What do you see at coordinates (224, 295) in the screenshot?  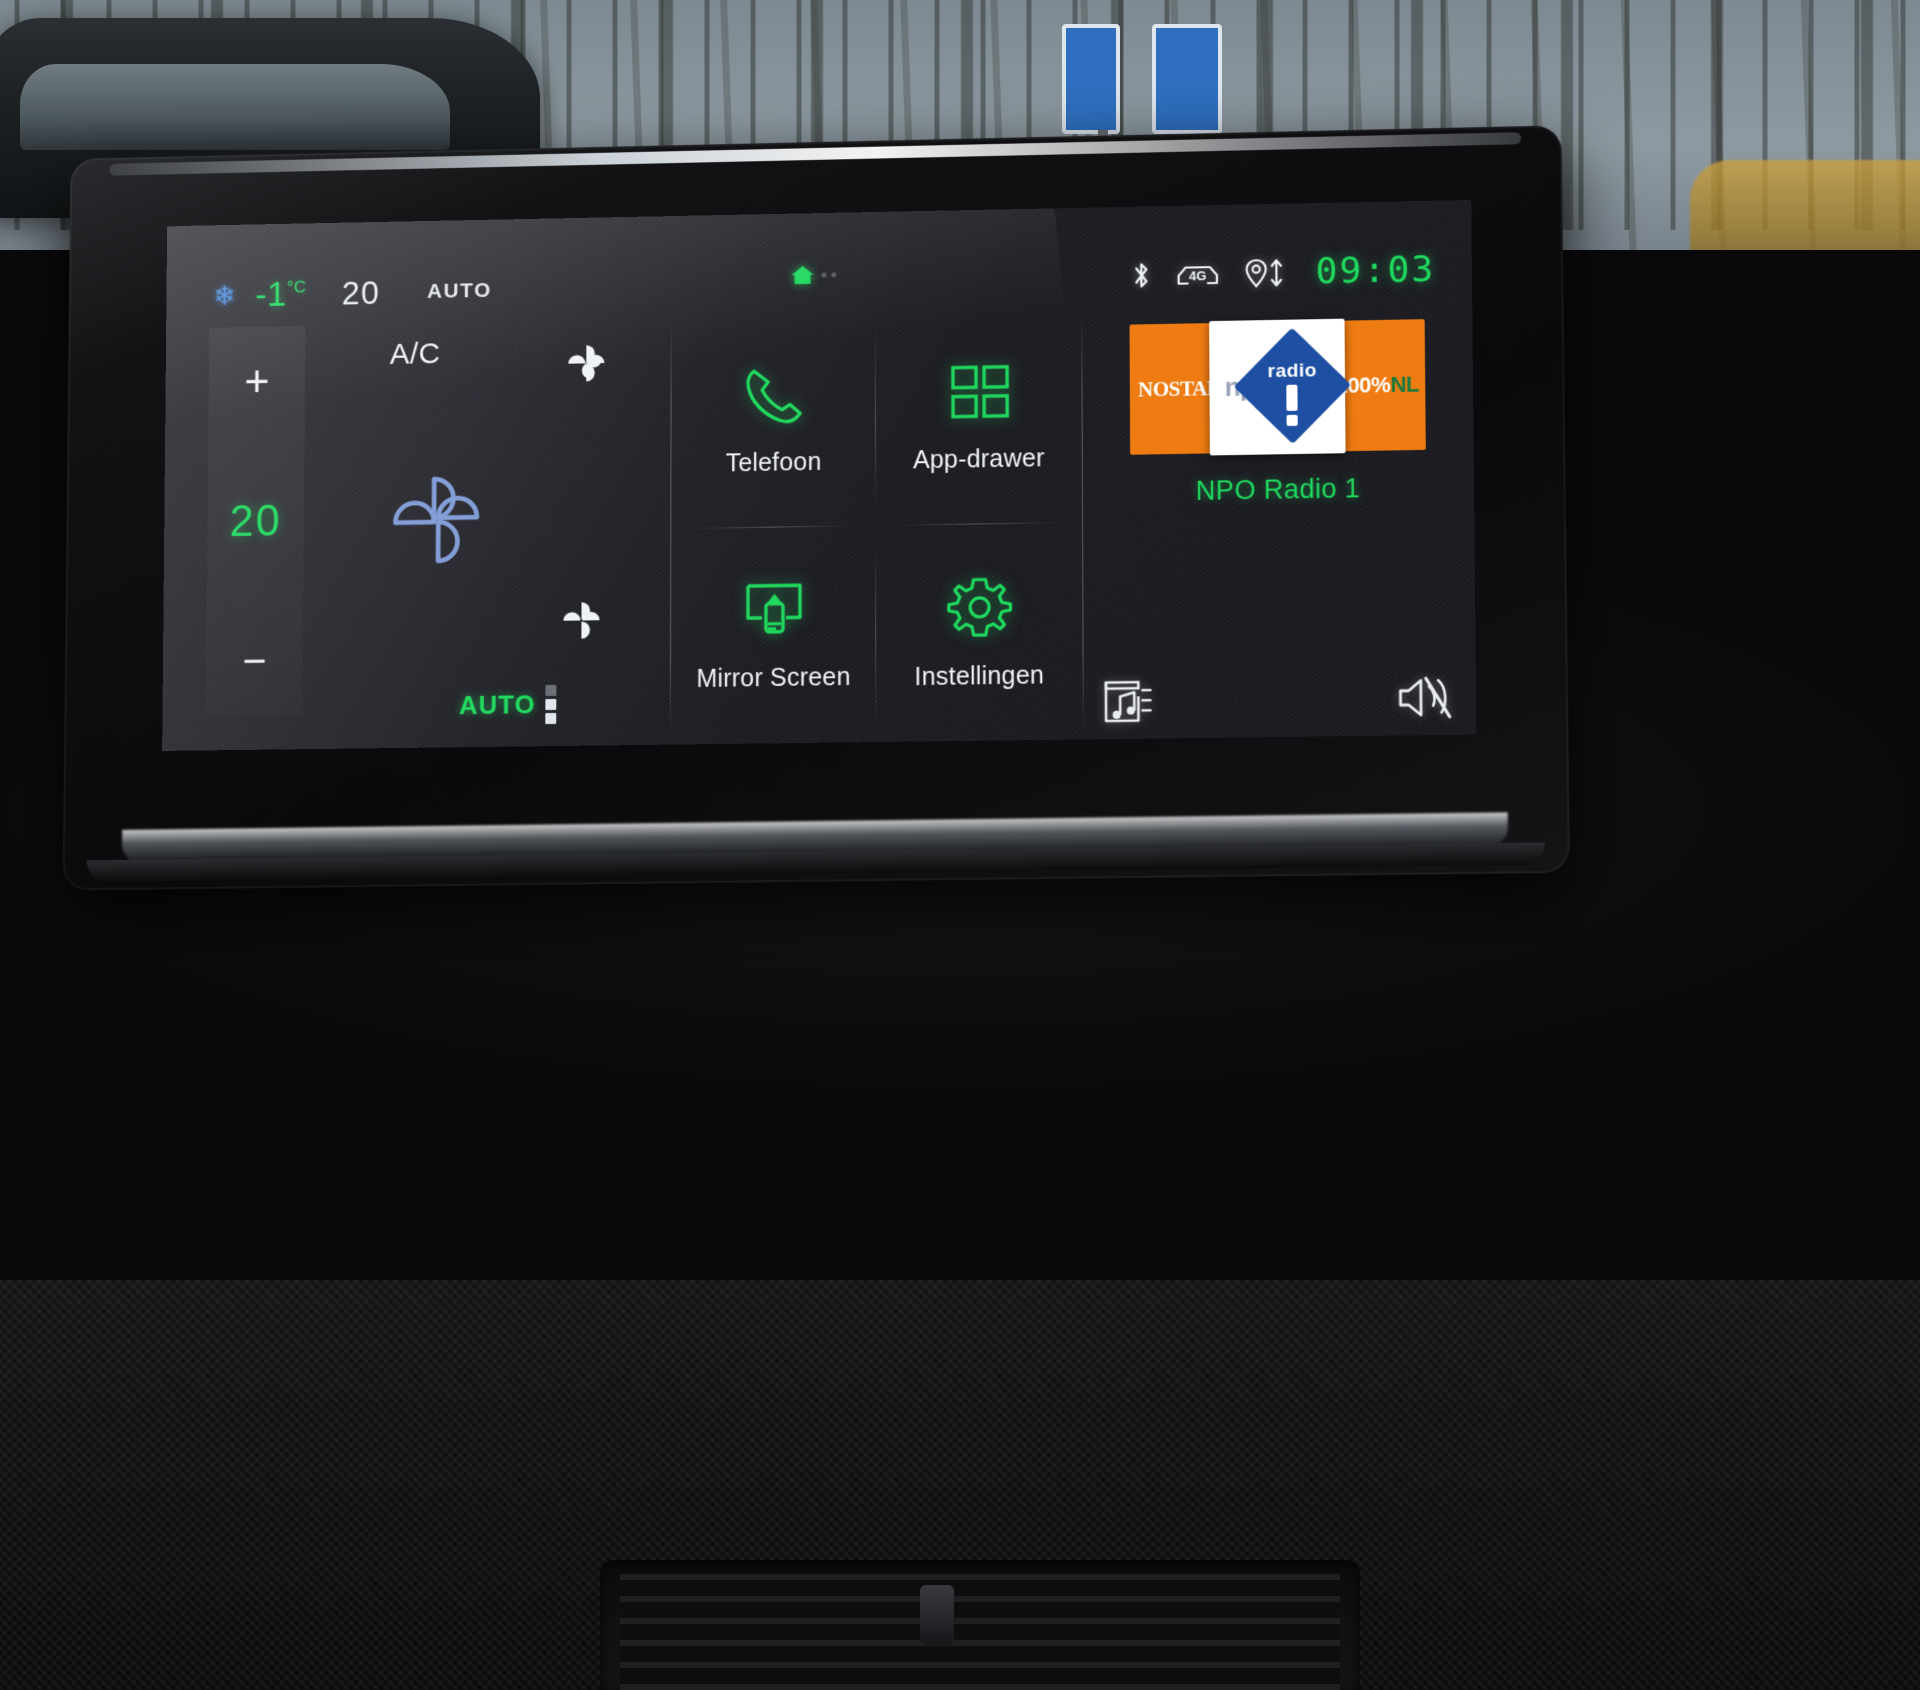 I see `snowflake-icon: ❄` at bounding box center [224, 295].